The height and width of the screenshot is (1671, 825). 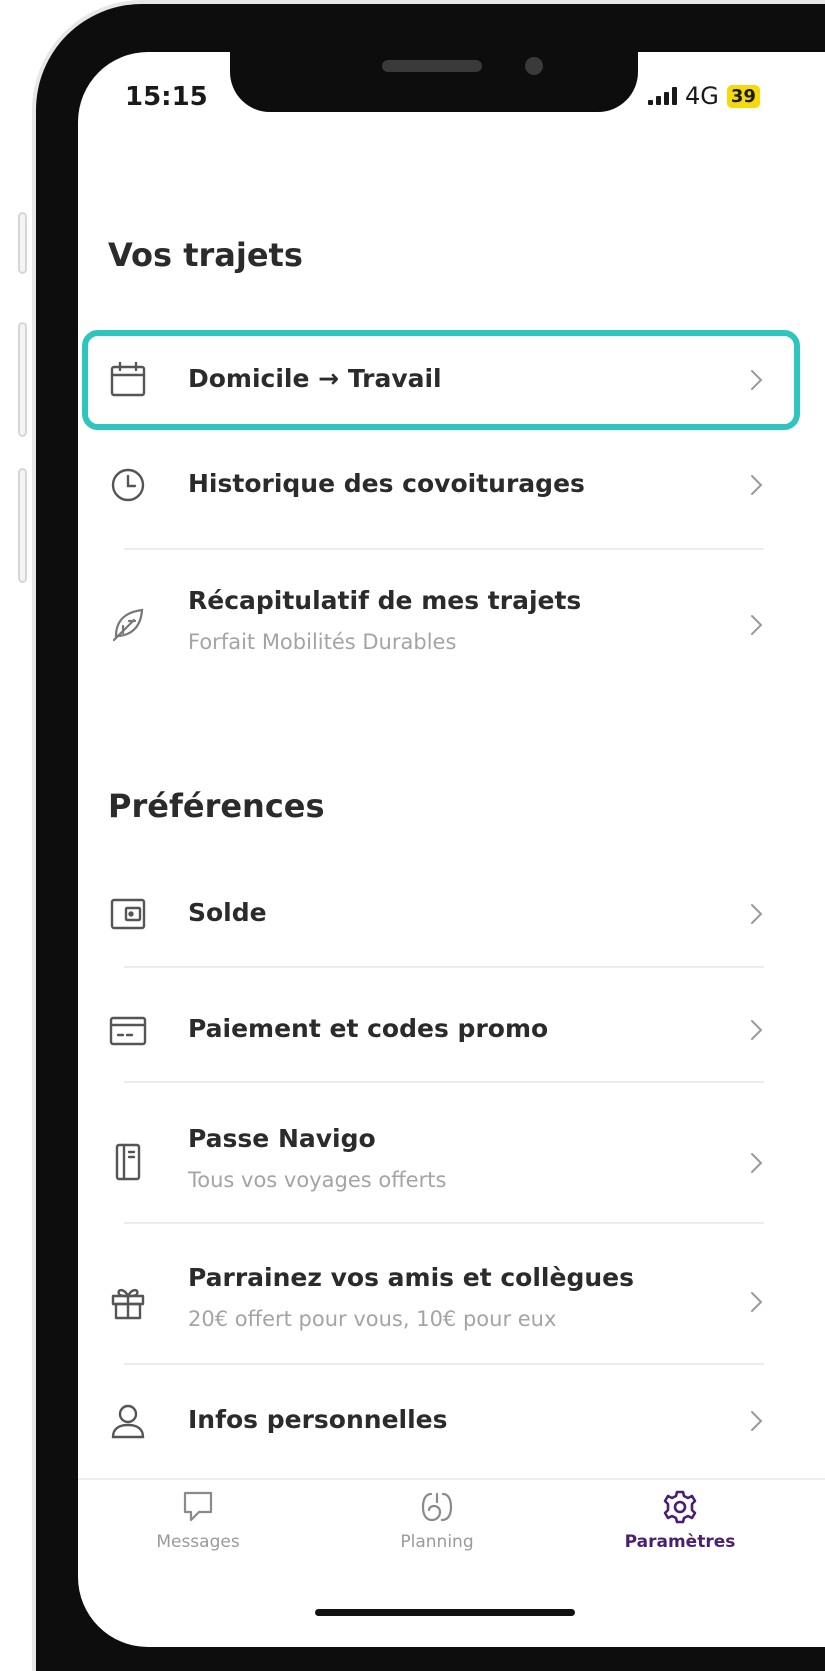 What do you see at coordinates (445, 1612) in the screenshot?
I see `home-indicator` at bounding box center [445, 1612].